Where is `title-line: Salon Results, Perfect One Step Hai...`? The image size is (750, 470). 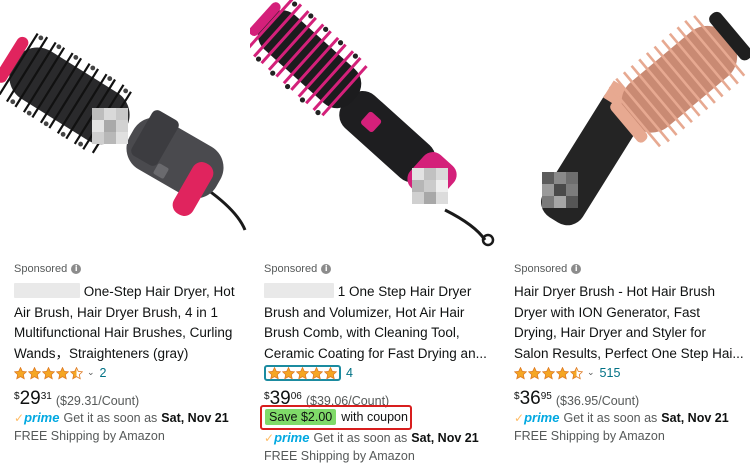 title-line: Salon Results, Perfect One Step Hai... is located at coordinates (629, 353).